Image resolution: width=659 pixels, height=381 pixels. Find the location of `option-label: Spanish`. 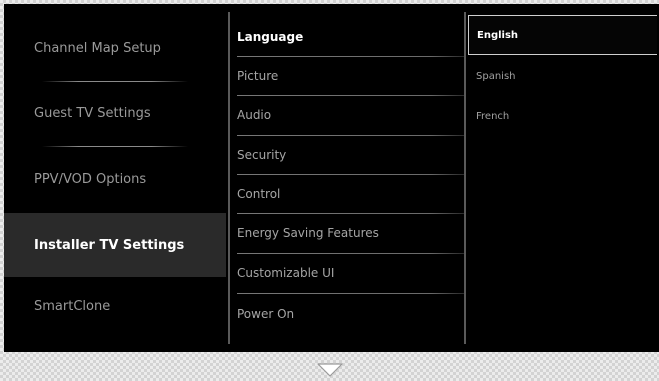

option-label: Spanish is located at coordinates (496, 76).